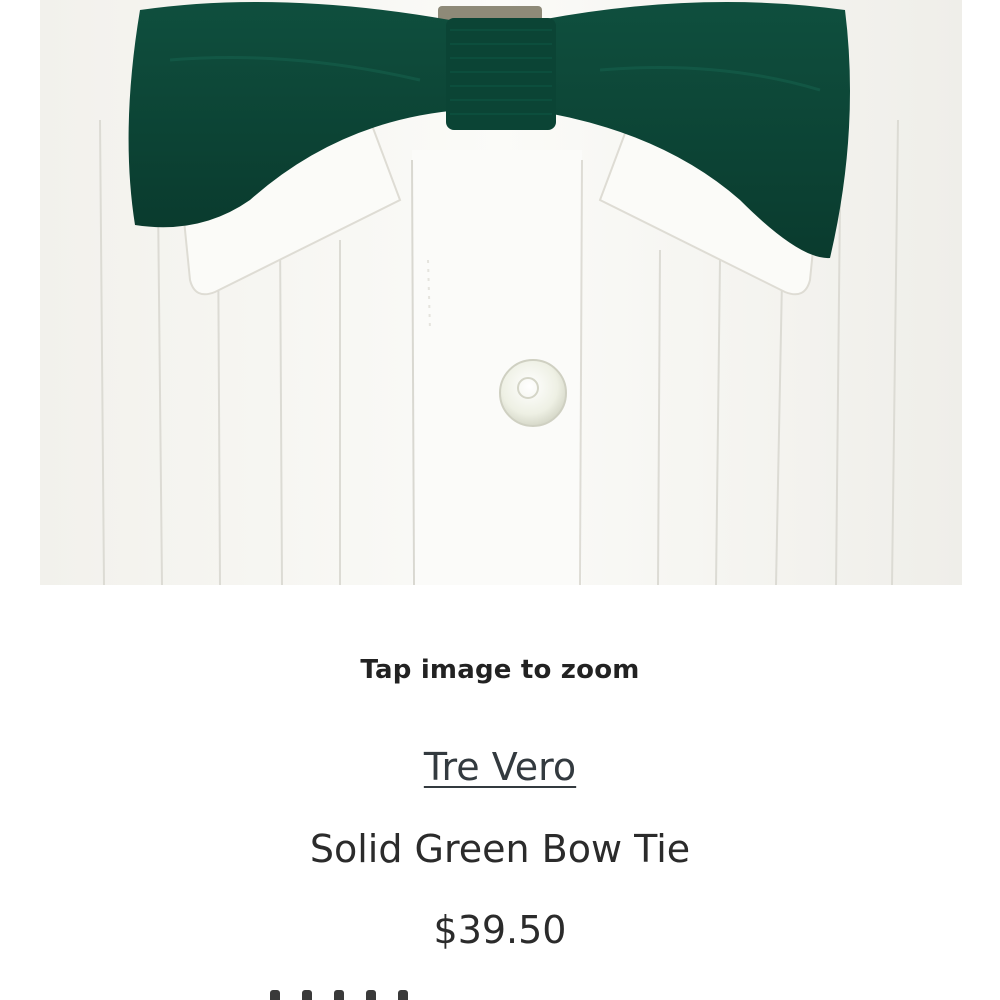  Describe the element at coordinates (533, 393) in the screenshot. I see `shirt-button` at that location.